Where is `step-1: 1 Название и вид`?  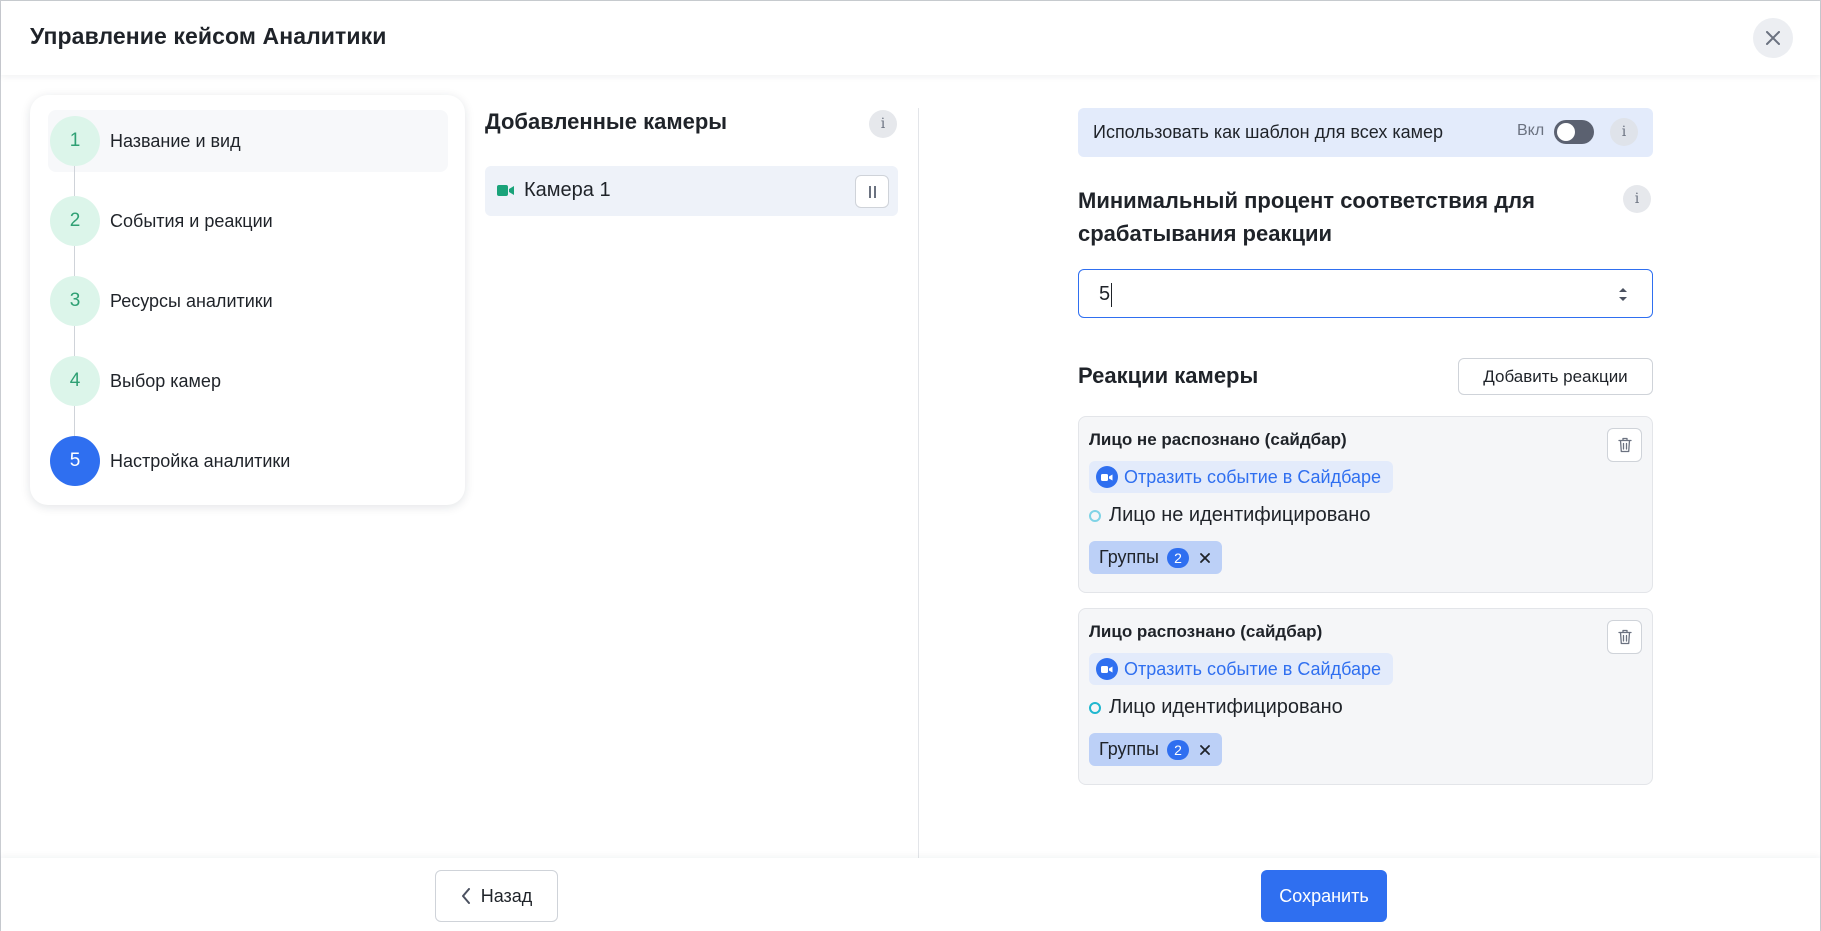
step-1: 1 Название и вид is located at coordinates (145, 141).